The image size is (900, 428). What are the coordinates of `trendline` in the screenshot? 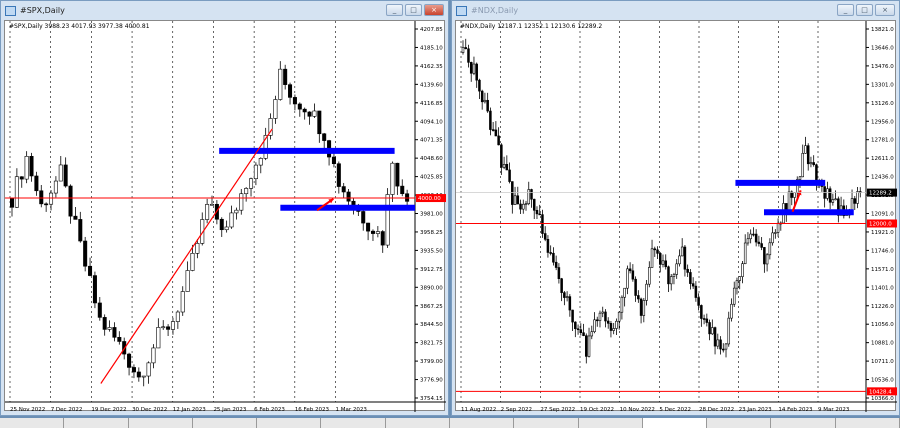 It's located at (186, 256).